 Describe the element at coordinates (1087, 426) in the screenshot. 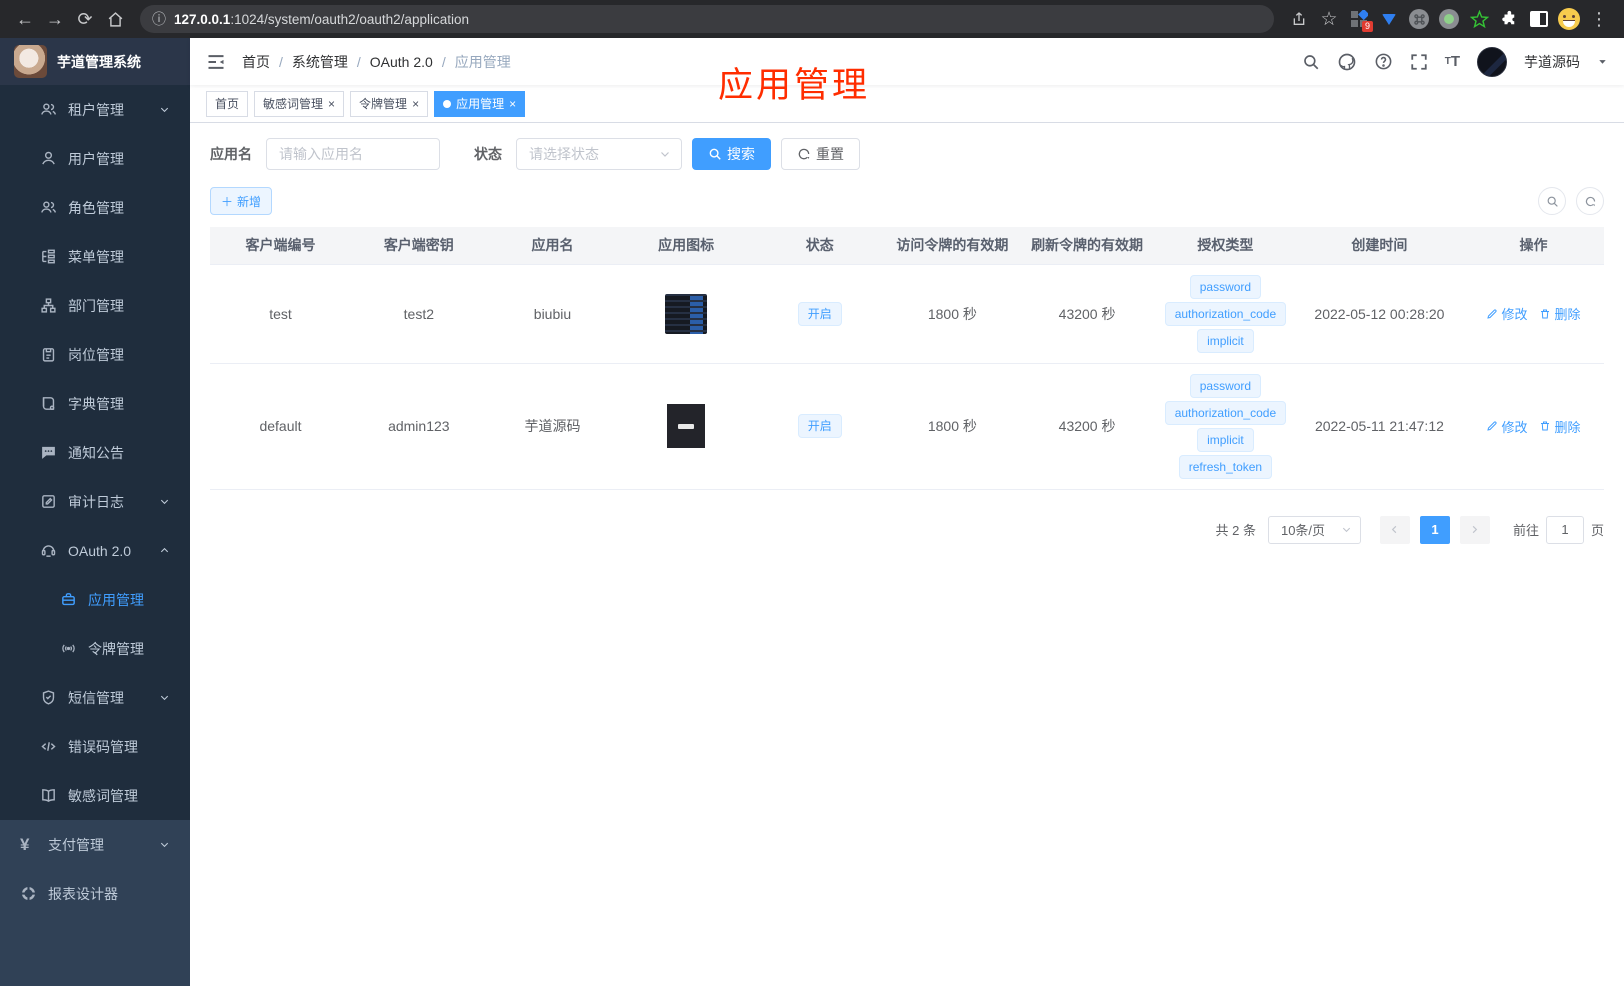

I see `cell-refresh-ttl: 43200 秒` at that location.